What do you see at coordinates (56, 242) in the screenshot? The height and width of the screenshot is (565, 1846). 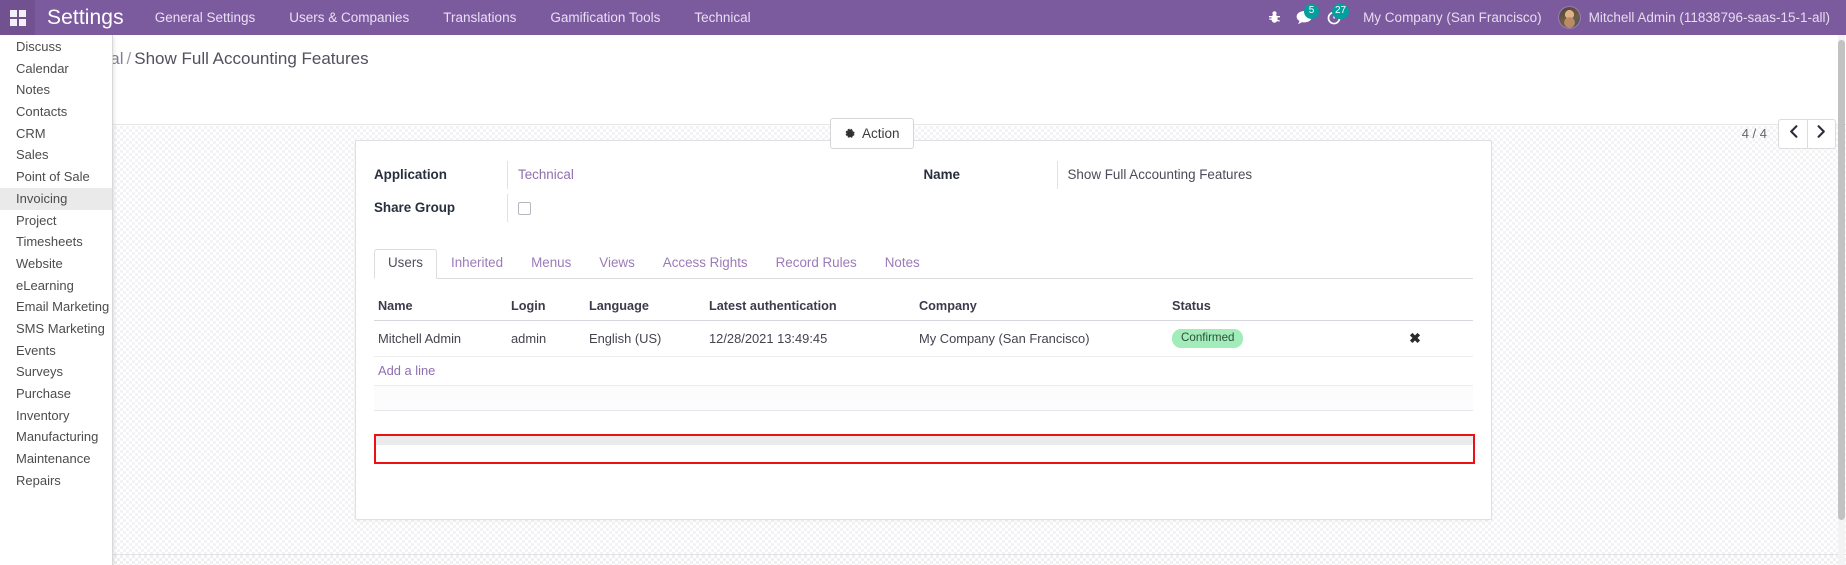 I see `sidebar-item-timesheets: Timesheets` at bounding box center [56, 242].